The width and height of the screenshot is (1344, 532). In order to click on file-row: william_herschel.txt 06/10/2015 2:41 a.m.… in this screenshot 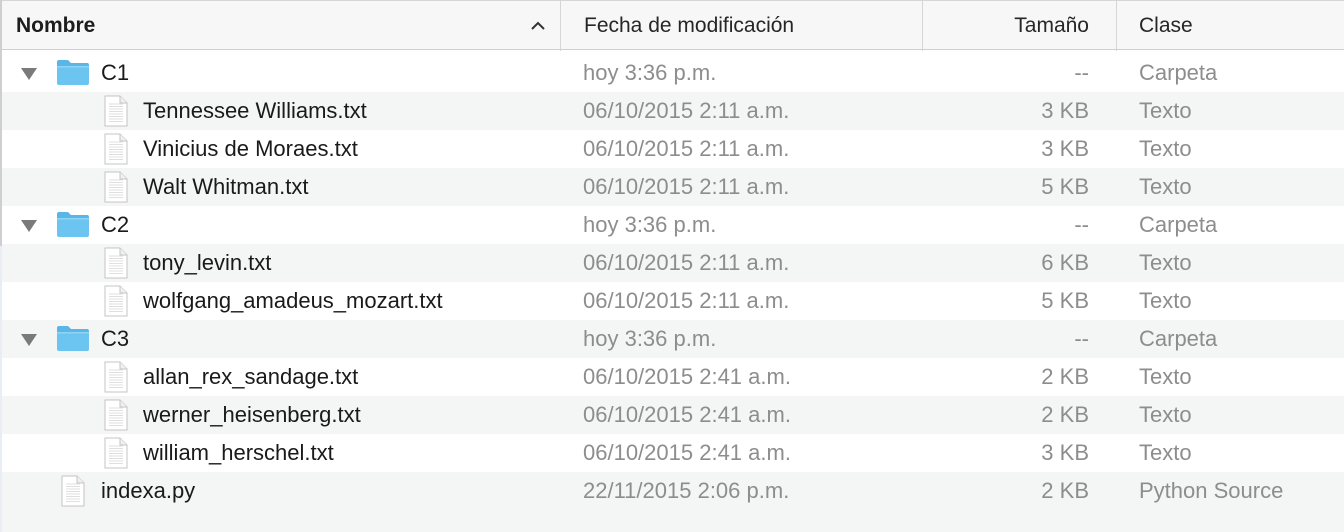, I will do `click(673, 453)`.